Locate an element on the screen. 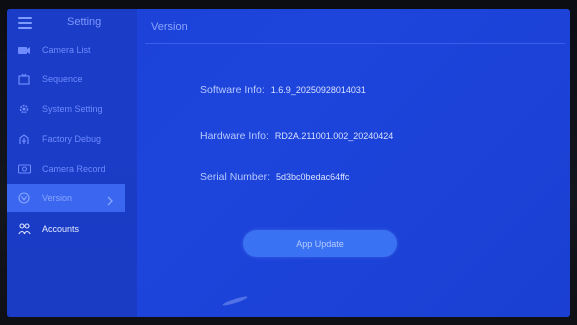 The height and width of the screenshot is (325, 577). hardware-info-label: Hardware Info: is located at coordinates (234, 136).